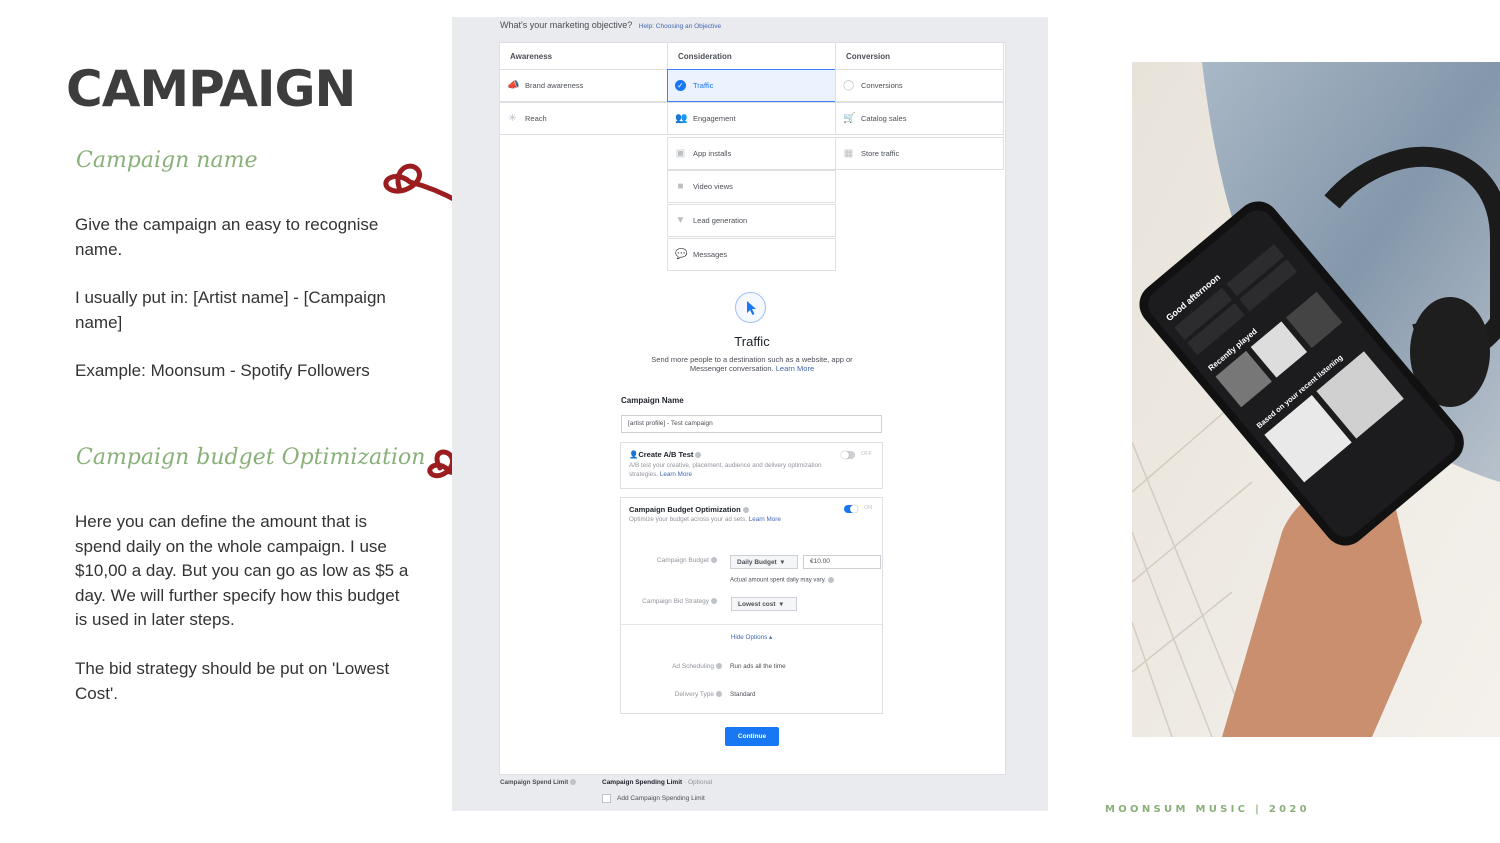  I want to click on megaphone-icon: 📣, so click(513, 85).